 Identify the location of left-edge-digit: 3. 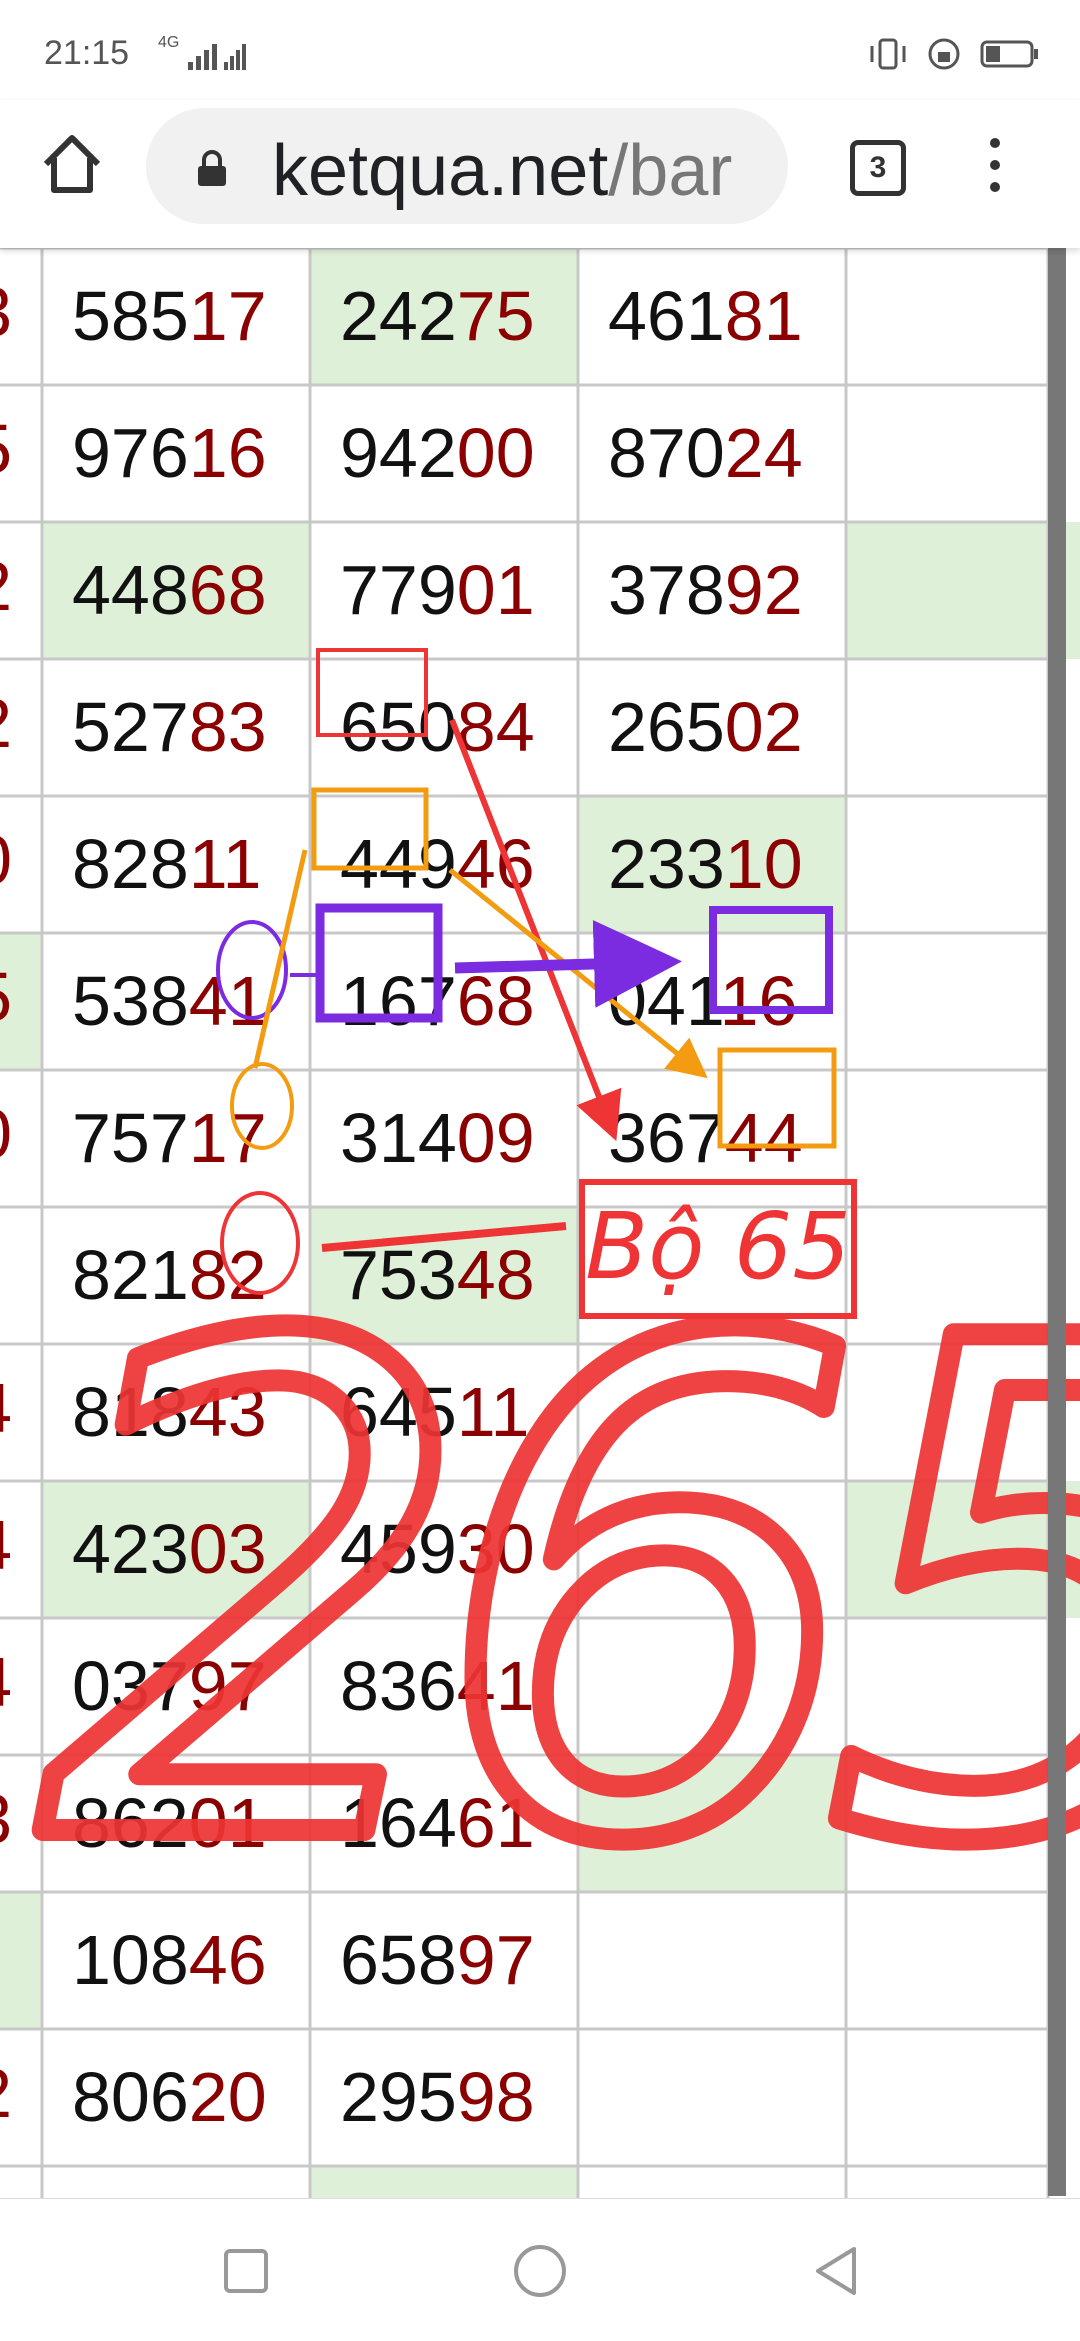
(6, 1819).